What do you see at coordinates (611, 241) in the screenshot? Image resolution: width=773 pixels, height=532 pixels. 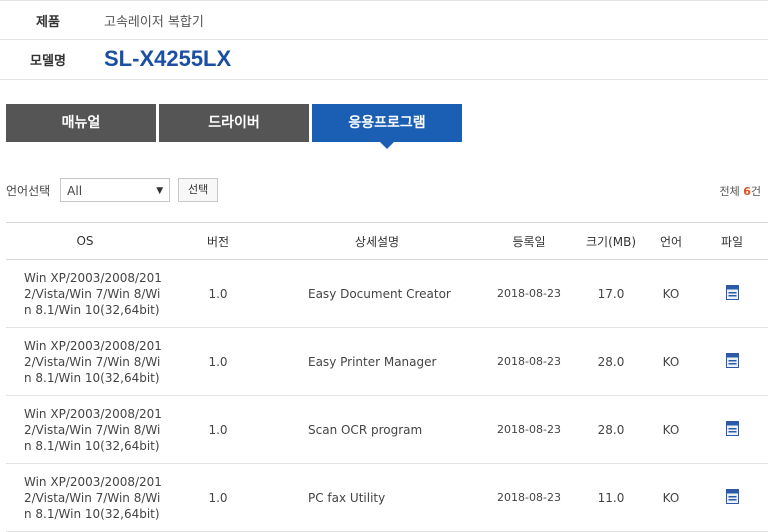 I see `header-size: 크기(MB)` at bounding box center [611, 241].